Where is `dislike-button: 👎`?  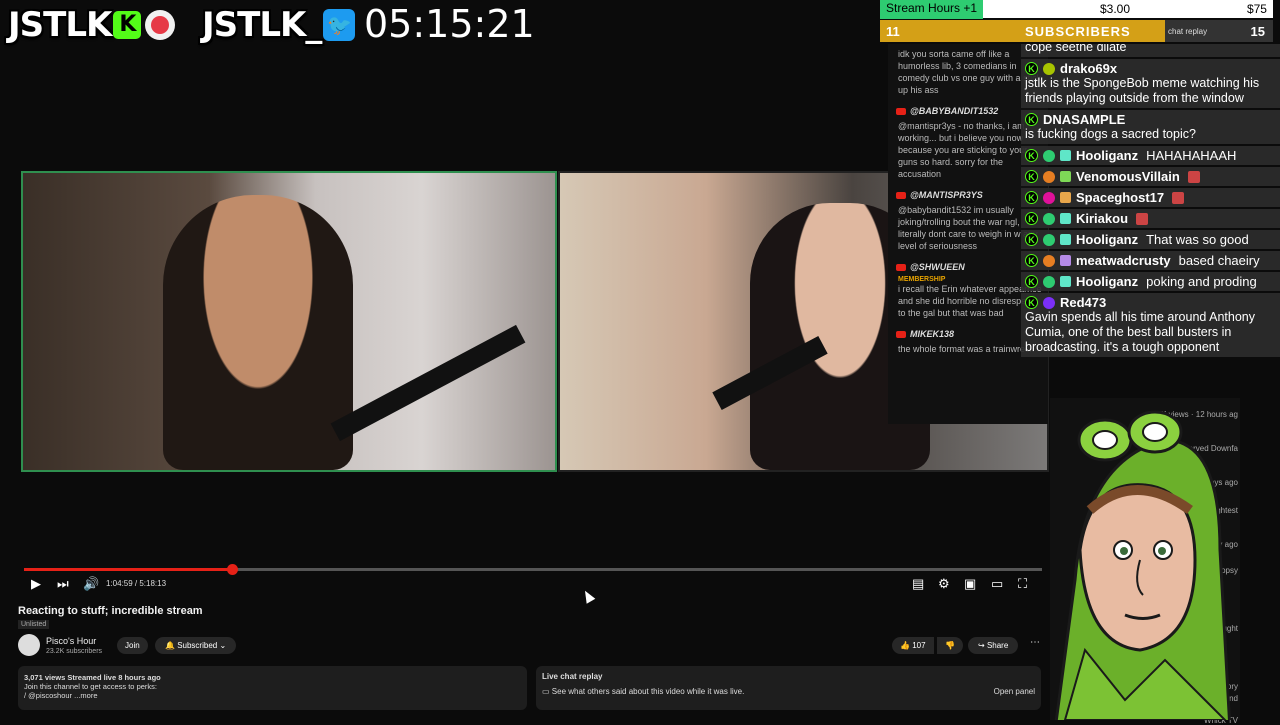 dislike-button: 👎 is located at coordinates (950, 645).